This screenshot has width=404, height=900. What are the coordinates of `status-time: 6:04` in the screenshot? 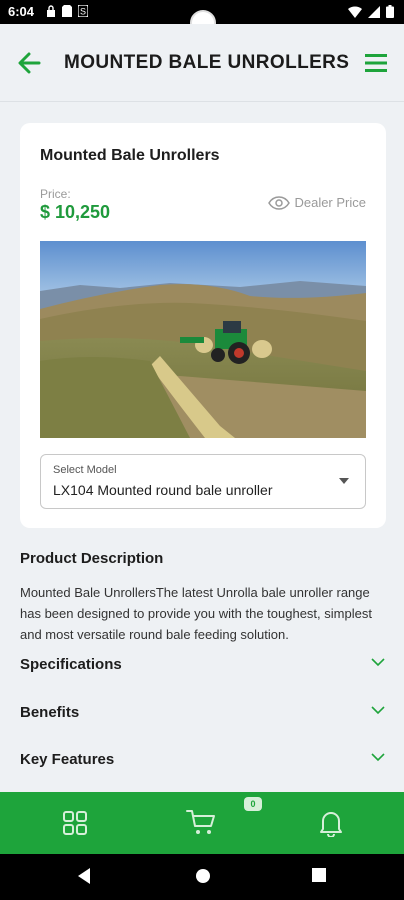 It's located at (21, 11).